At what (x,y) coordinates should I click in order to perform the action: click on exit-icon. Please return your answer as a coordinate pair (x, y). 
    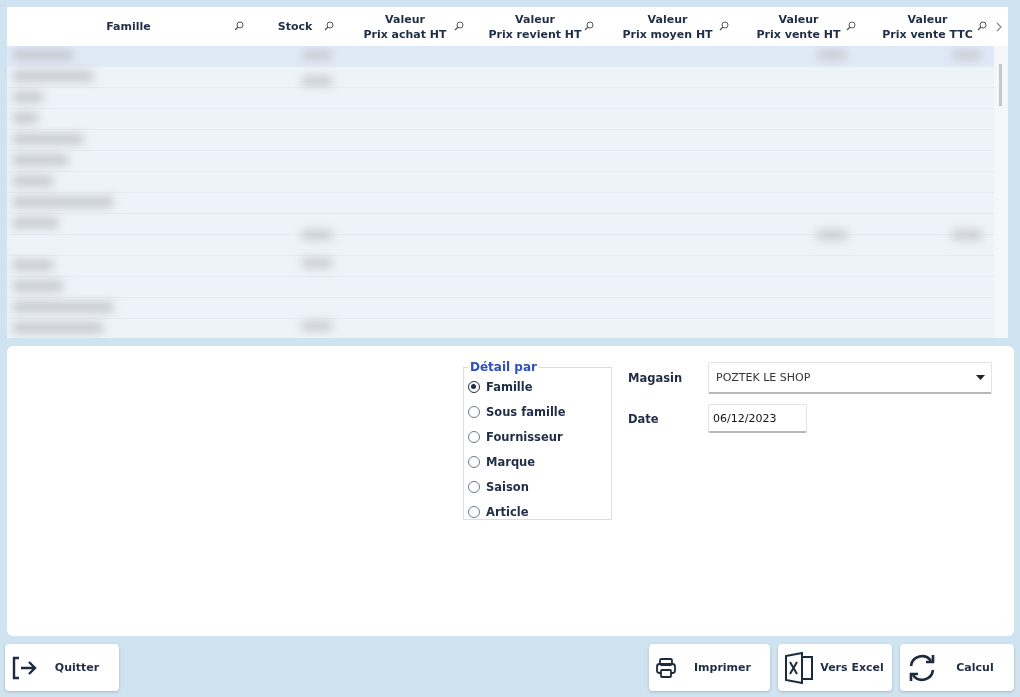
    Looking at the image, I should click on (24, 667).